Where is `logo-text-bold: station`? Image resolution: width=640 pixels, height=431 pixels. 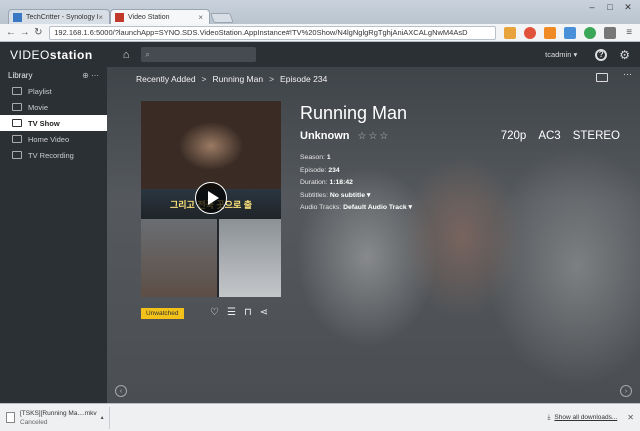 logo-text-bold: station is located at coordinates (71, 54).